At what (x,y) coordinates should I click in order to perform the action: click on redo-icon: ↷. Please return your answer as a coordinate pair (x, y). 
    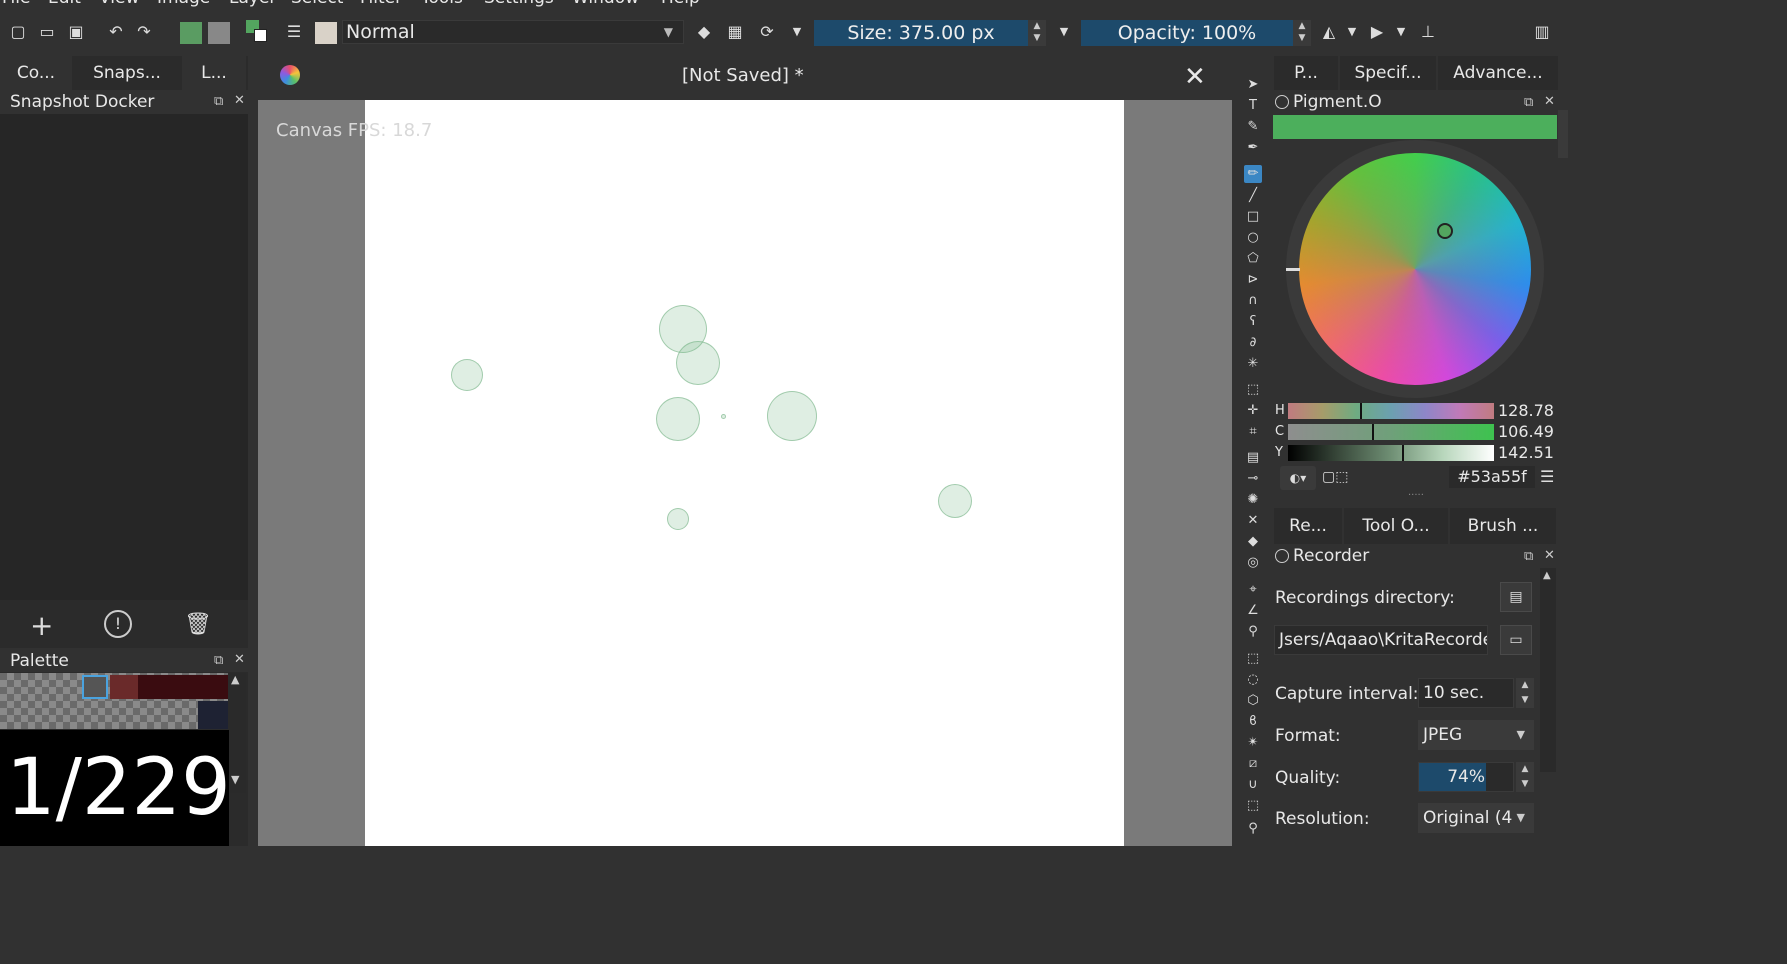
    Looking at the image, I should click on (144, 32).